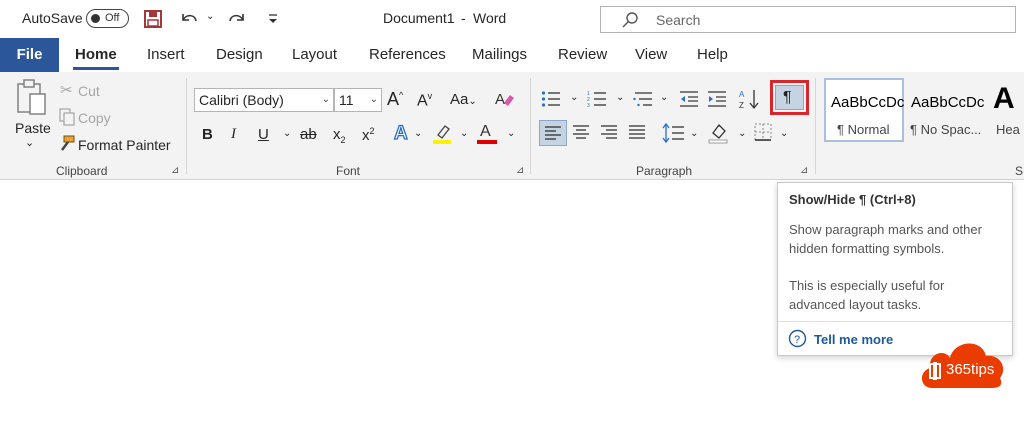 This screenshot has width=1024, height=423. What do you see at coordinates (512, 19) in the screenshot?
I see `title-bar: AutoSave Off ⌄ Document1 - Word Search` at bounding box center [512, 19].